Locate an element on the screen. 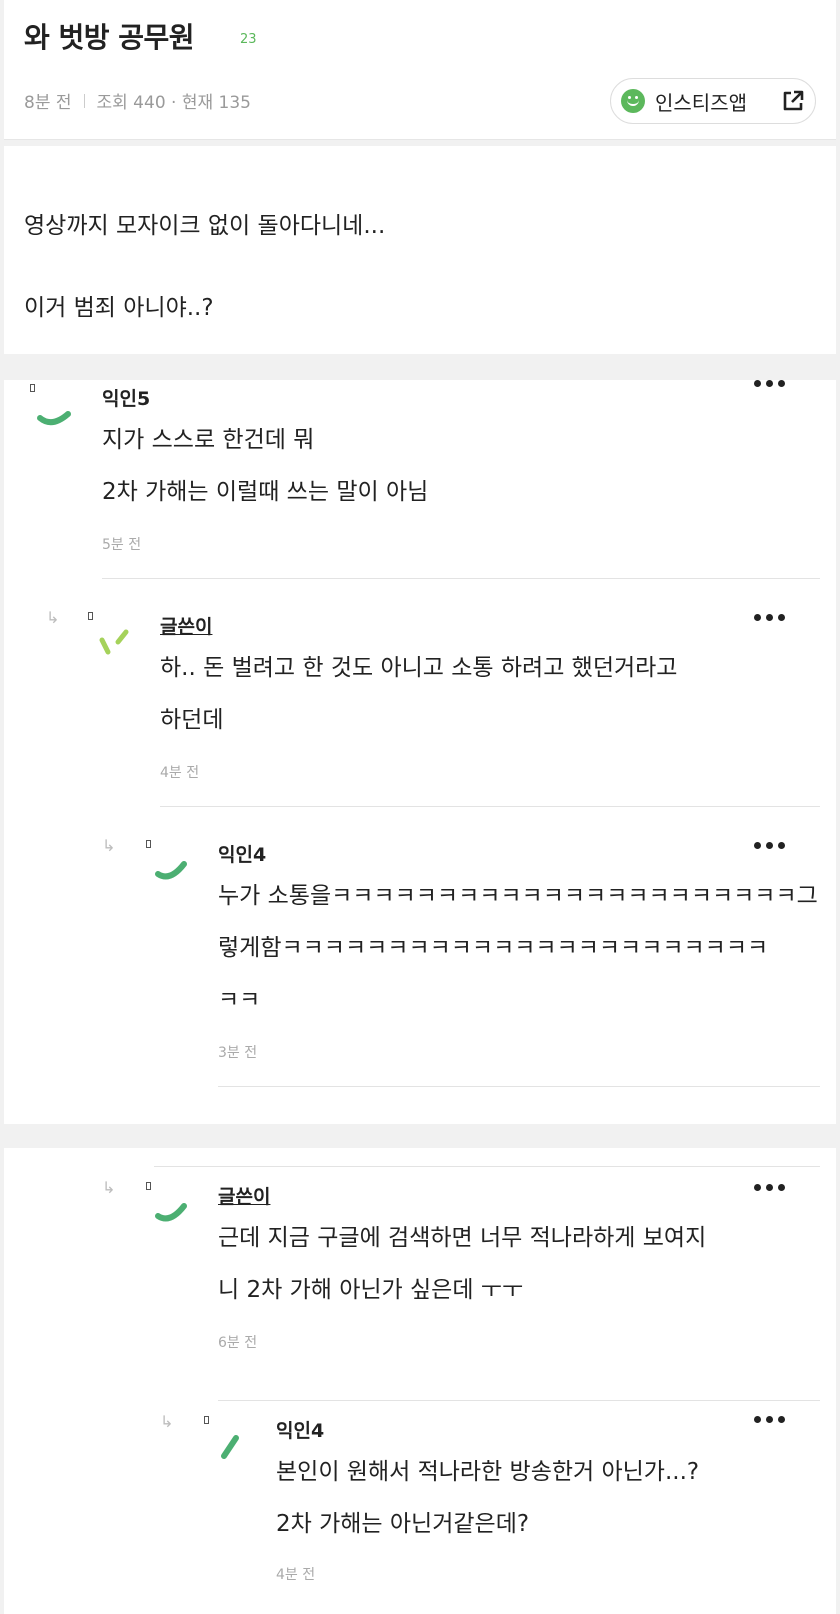  post-title: 와 벗방 공무원 is located at coordinates (109, 37).